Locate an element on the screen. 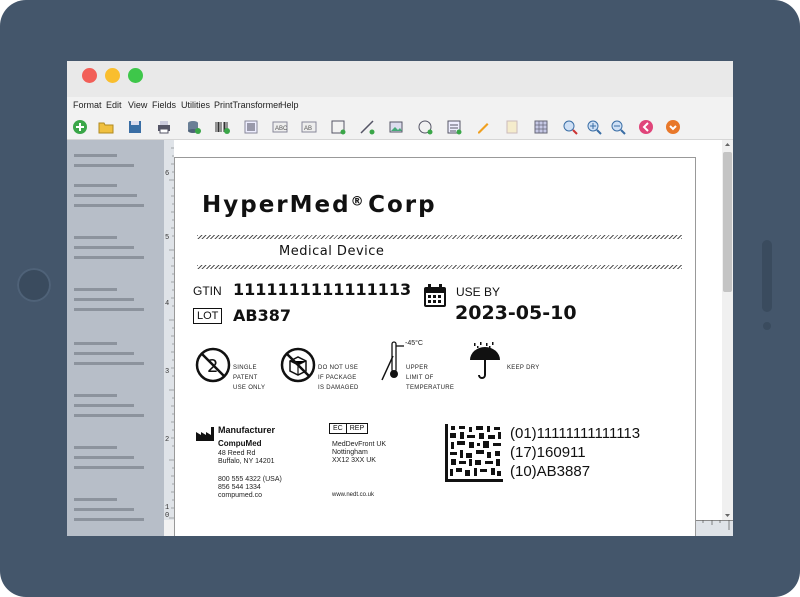 This screenshot has height=597, width=800. maximize-window-button is located at coordinates (135, 75).